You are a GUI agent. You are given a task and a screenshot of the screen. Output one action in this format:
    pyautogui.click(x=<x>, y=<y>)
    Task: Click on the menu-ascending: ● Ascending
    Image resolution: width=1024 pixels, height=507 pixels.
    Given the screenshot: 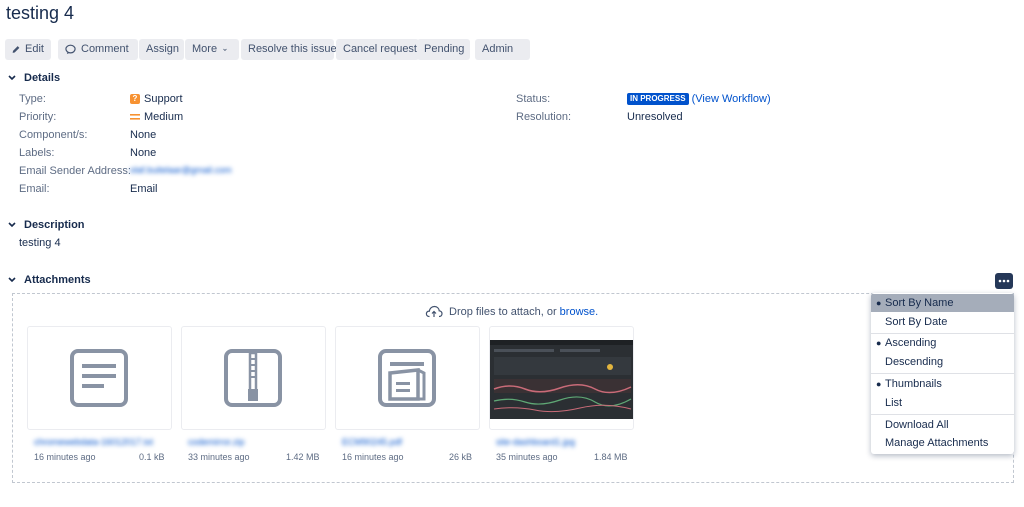 What is the action you would take?
    pyautogui.click(x=942, y=343)
    